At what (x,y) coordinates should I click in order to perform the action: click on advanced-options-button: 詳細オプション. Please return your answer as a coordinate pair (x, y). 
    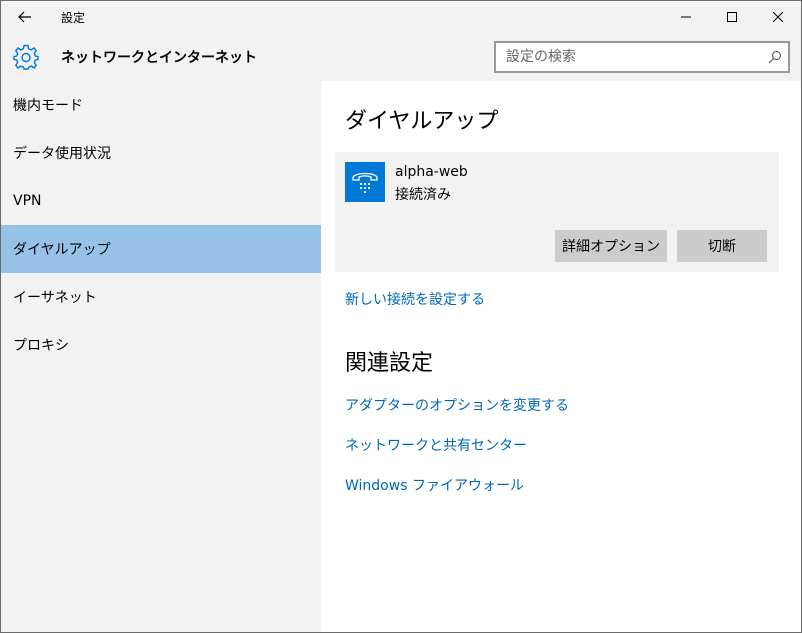
    Looking at the image, I should click on (611, 246).